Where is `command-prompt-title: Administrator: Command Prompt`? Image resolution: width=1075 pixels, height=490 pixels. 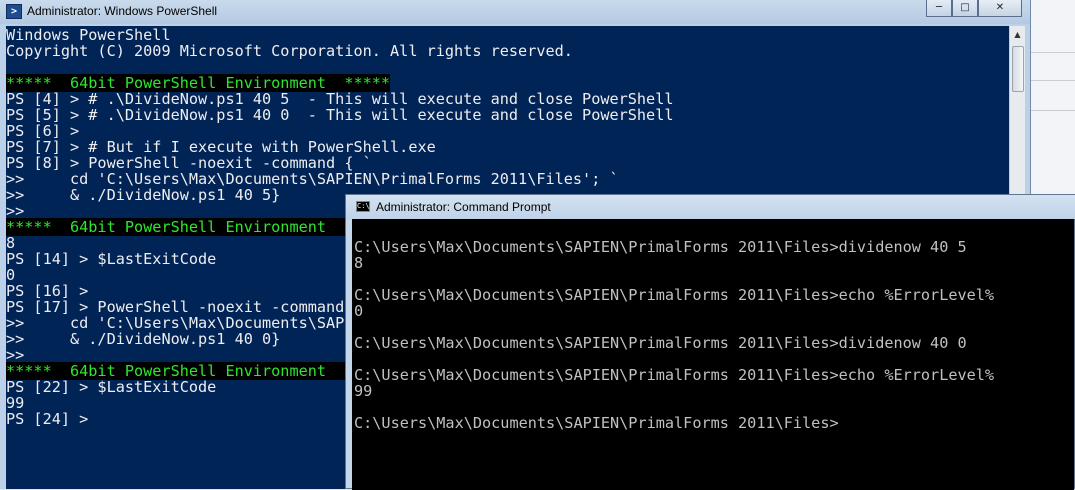
command-prompt-title: Administrator: Command Prompt is located at coordinates (463, 207).